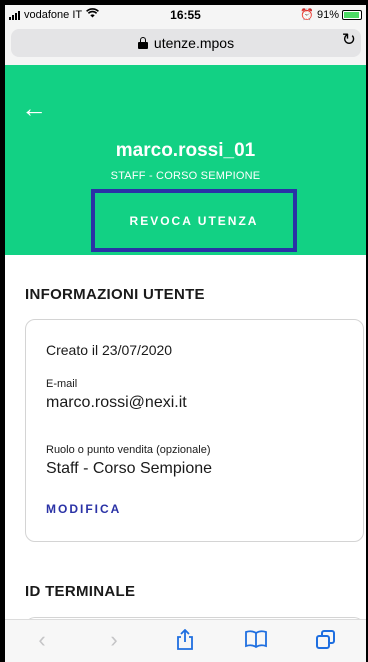 The image size is (368, 662). Describe the element at coordinates (116, 402) in the screenshot. I see `email-value: marco.rossi@nexi.it` at that location.